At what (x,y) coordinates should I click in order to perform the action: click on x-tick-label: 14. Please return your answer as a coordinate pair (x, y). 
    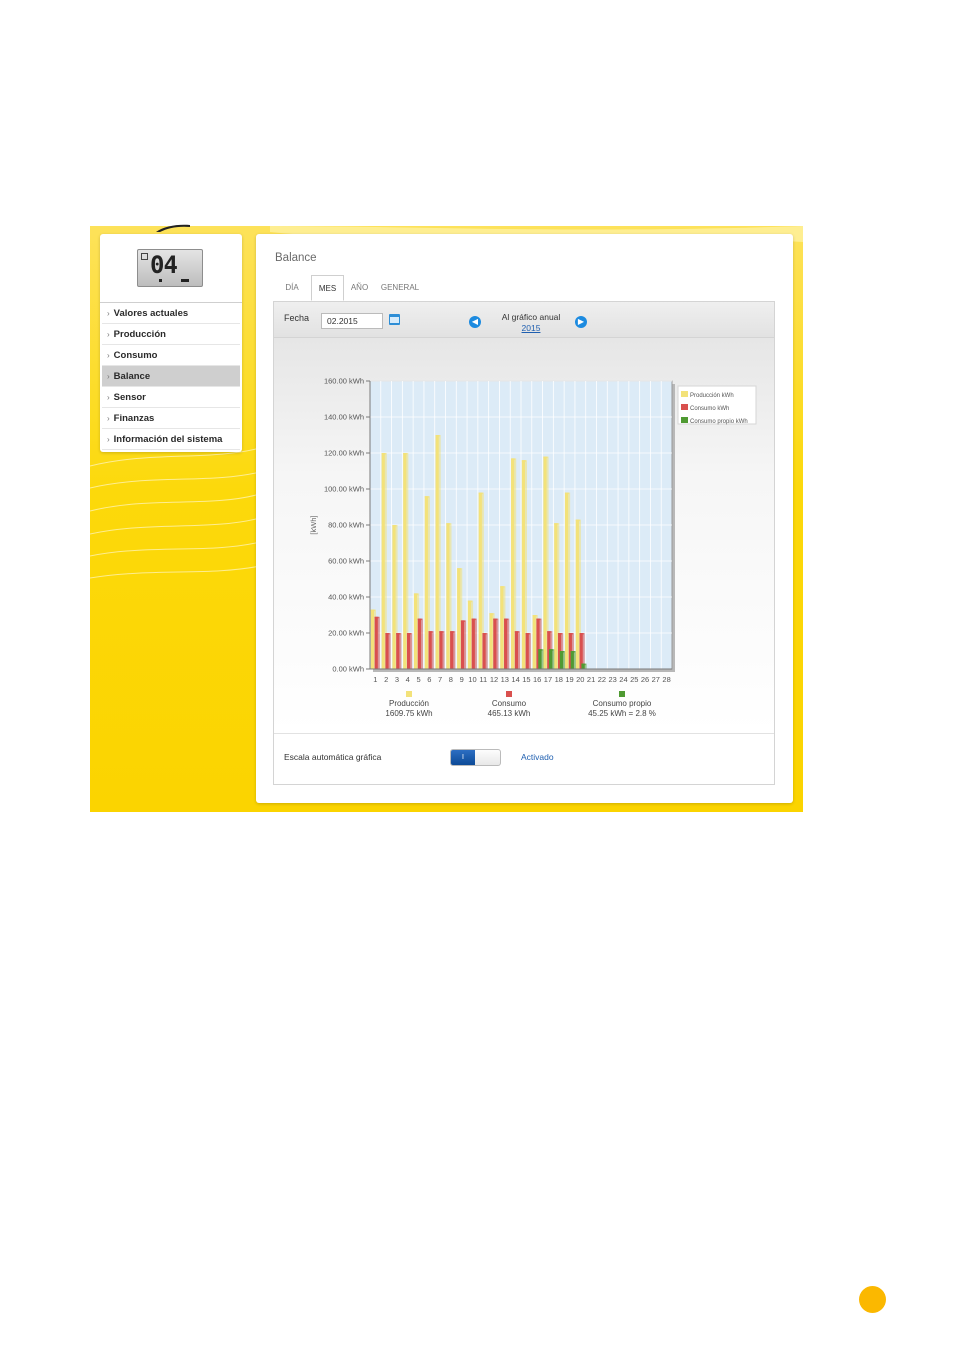
    Looking at the image, I should click on (515, 679).